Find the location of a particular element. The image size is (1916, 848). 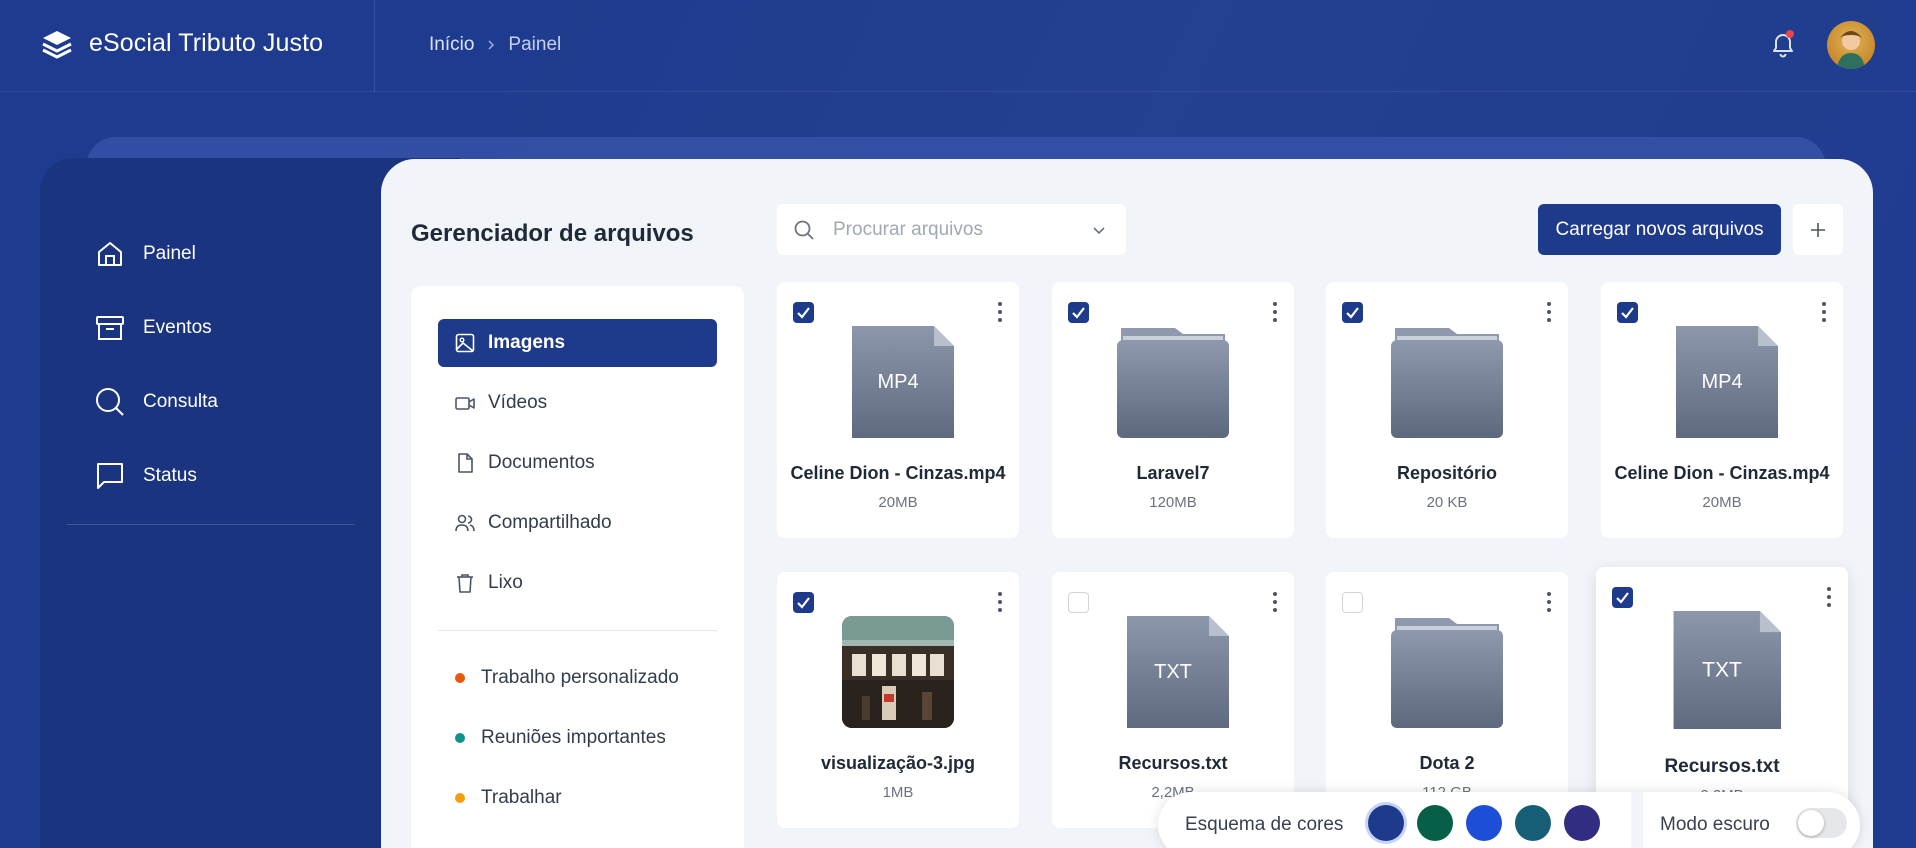

color-swatch-blue is located at coordinates (1484, 823).